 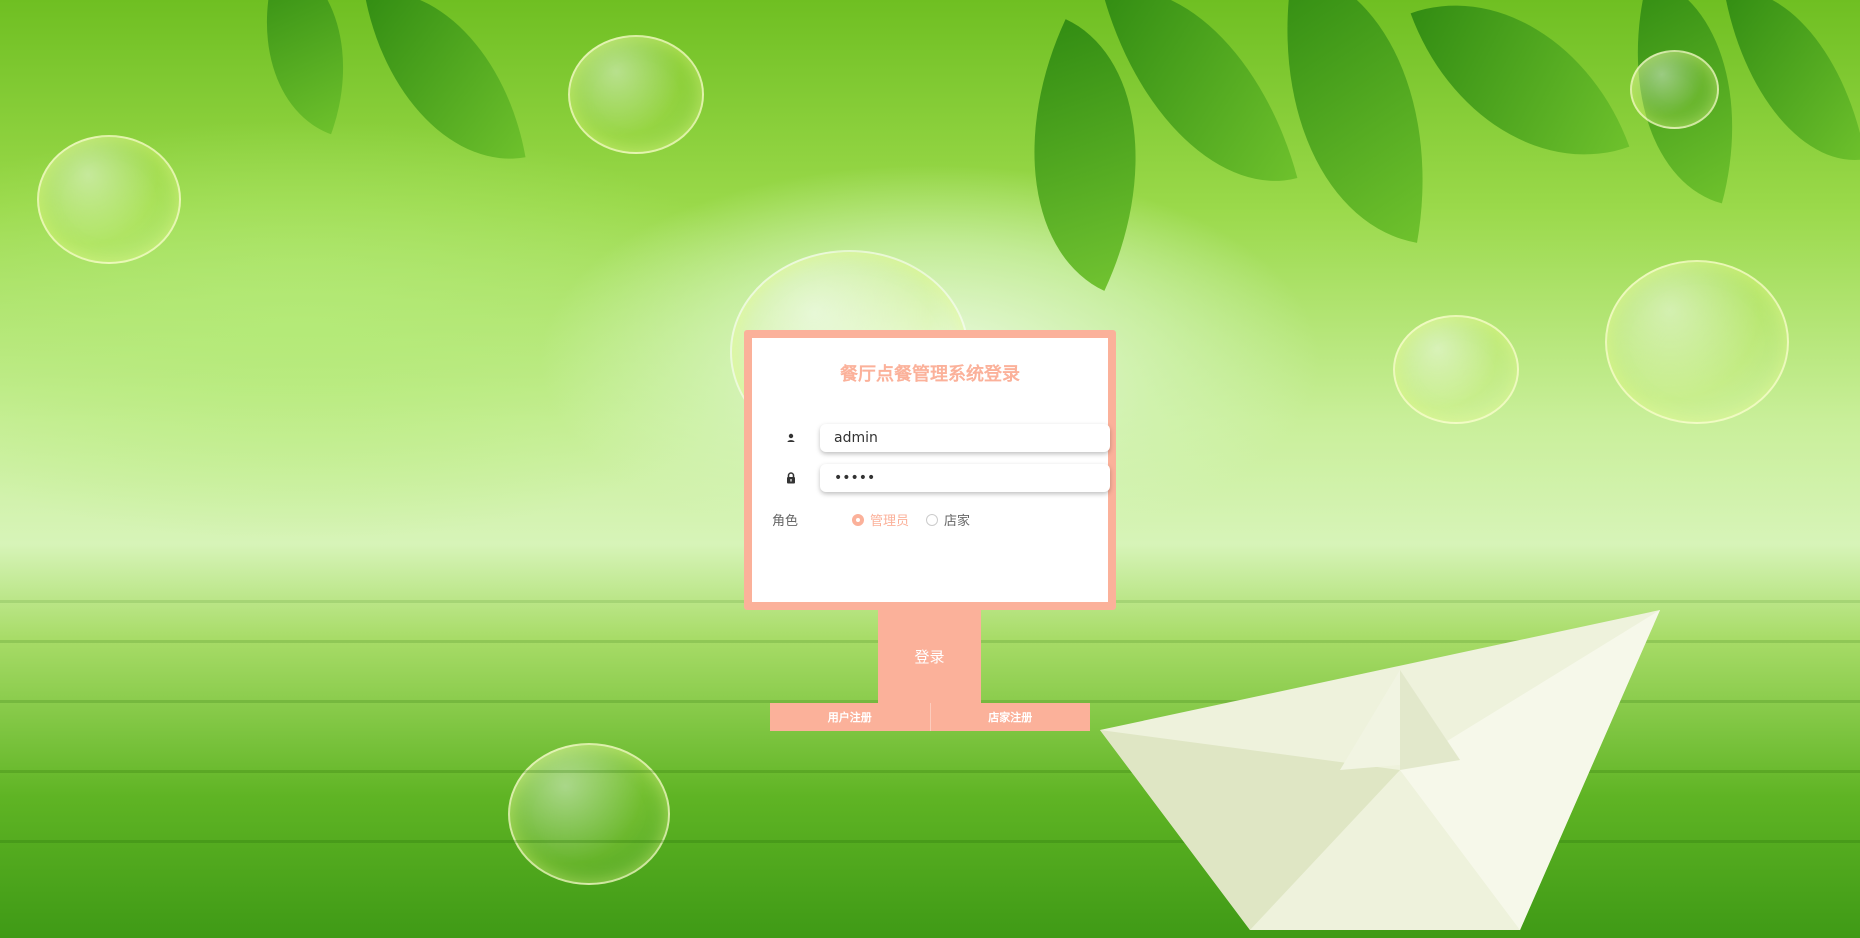 What do you see at coordinates (957, 521) in the screenshot?
I see `role-option-label: 店家` at bounding box center [957, 521].